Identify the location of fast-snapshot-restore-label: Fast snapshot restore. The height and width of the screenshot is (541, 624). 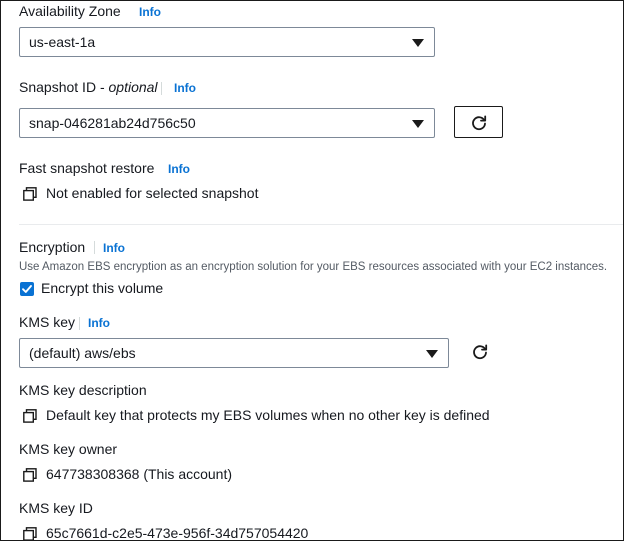
(87, 168).